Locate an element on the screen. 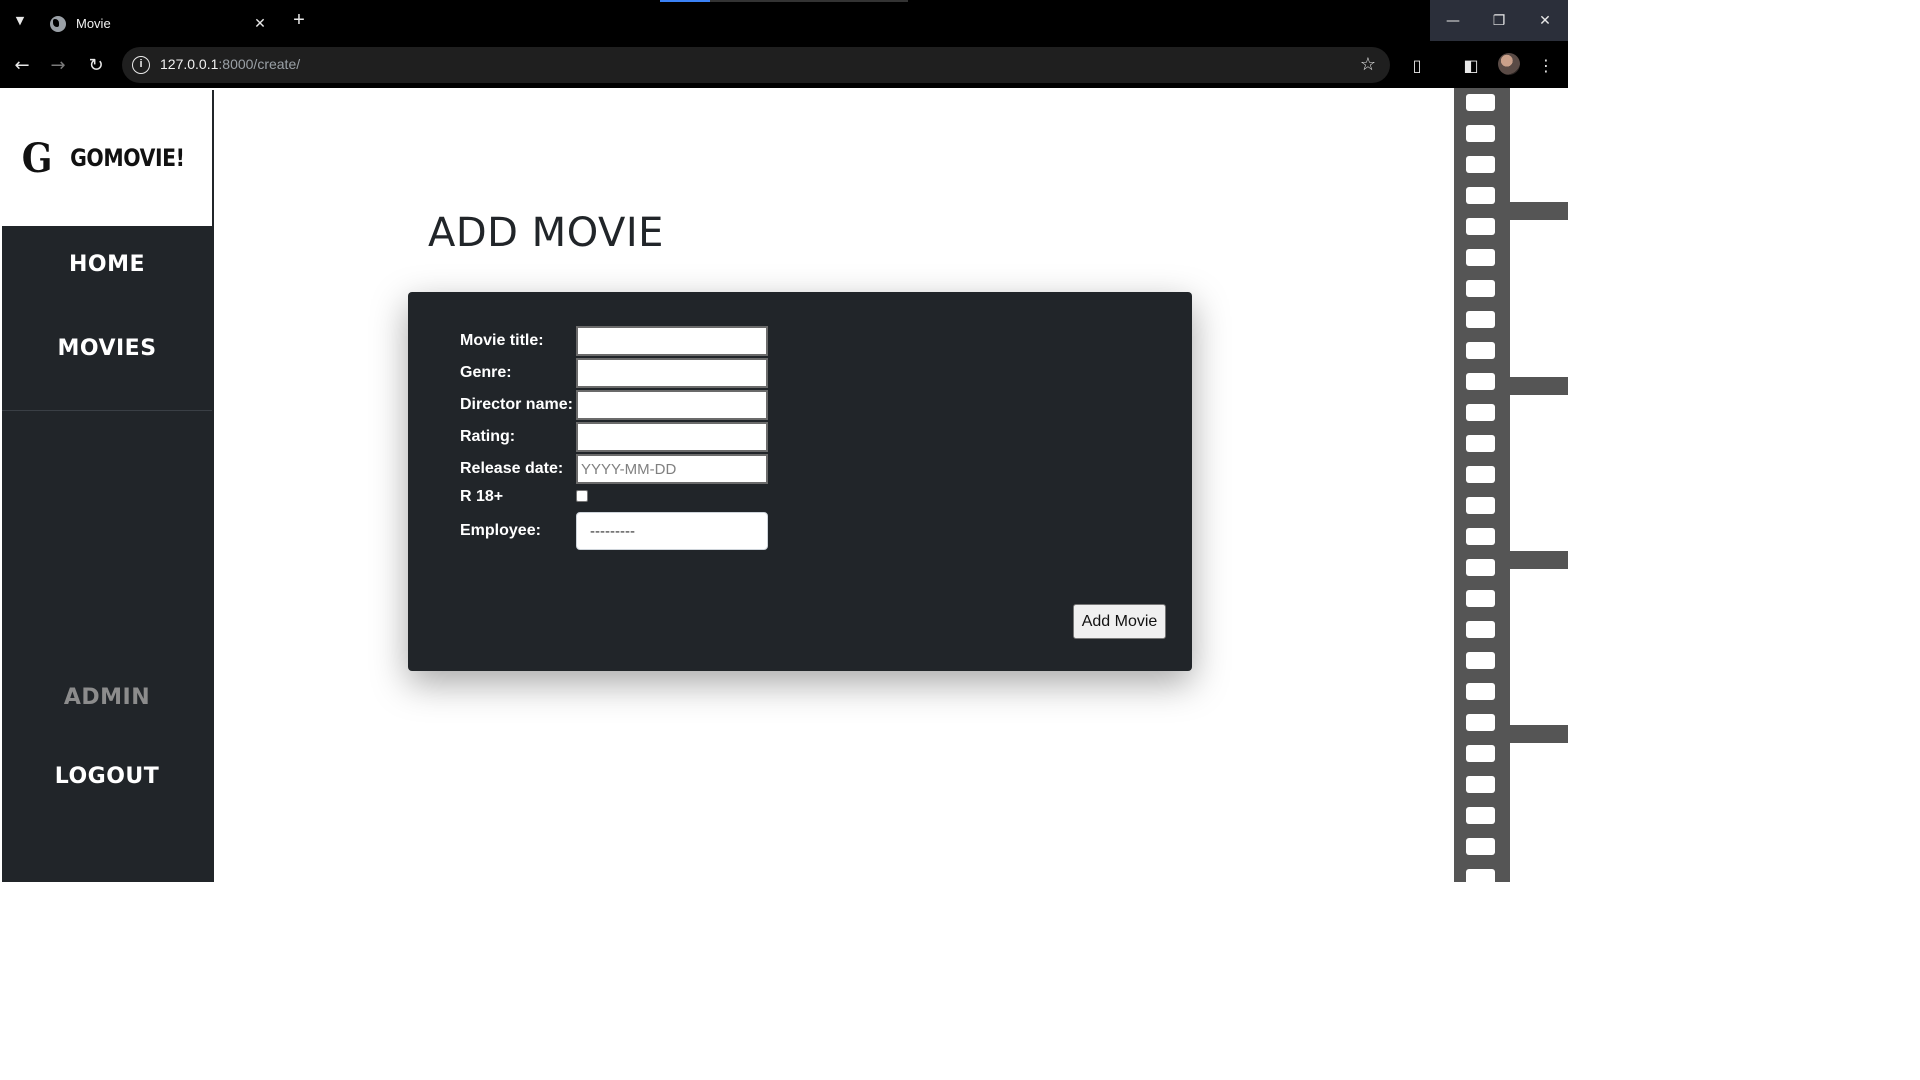  movie-title-label: Movie title: is located at coordinates (502, 340).